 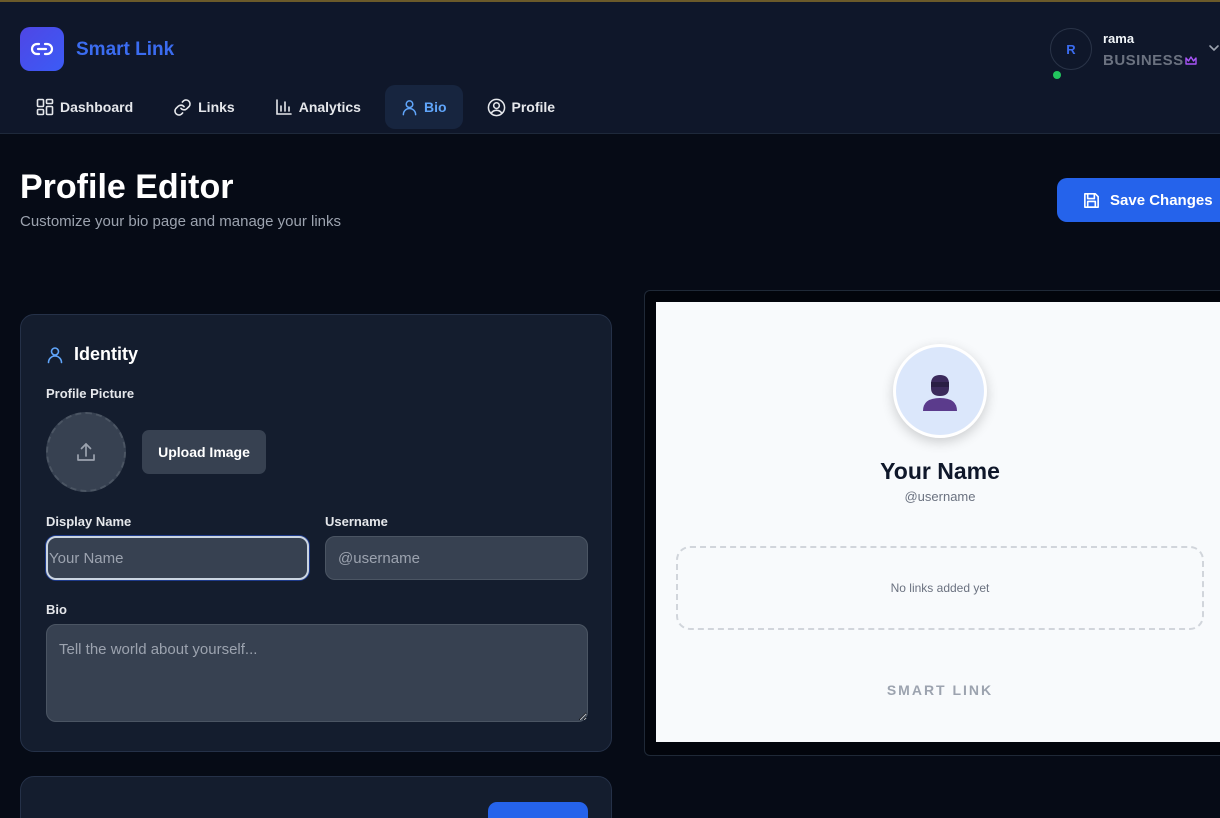 I want to click on save-changes-label: Save Changes, so click(x=1161, y=200).